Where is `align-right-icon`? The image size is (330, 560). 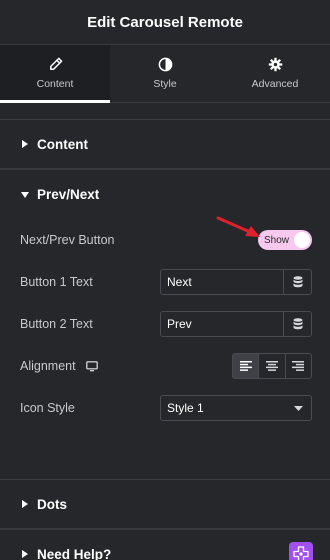 align-right-icon is located at coordinates (298, 366).